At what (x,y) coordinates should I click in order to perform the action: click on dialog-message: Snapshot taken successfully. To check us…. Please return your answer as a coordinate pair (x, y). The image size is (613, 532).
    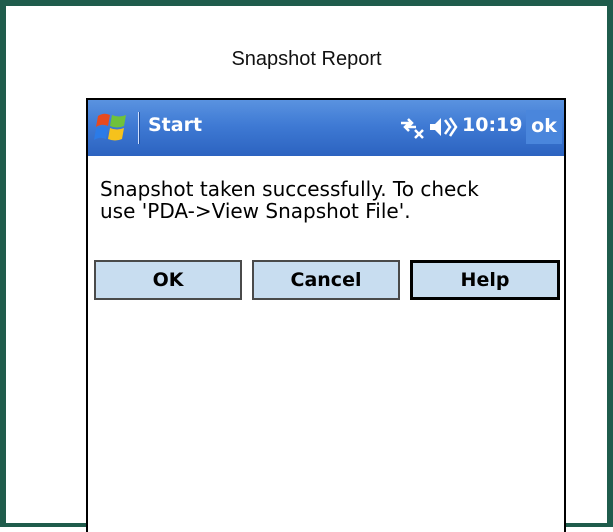
    Looking at the image, I should click on (289, 200).